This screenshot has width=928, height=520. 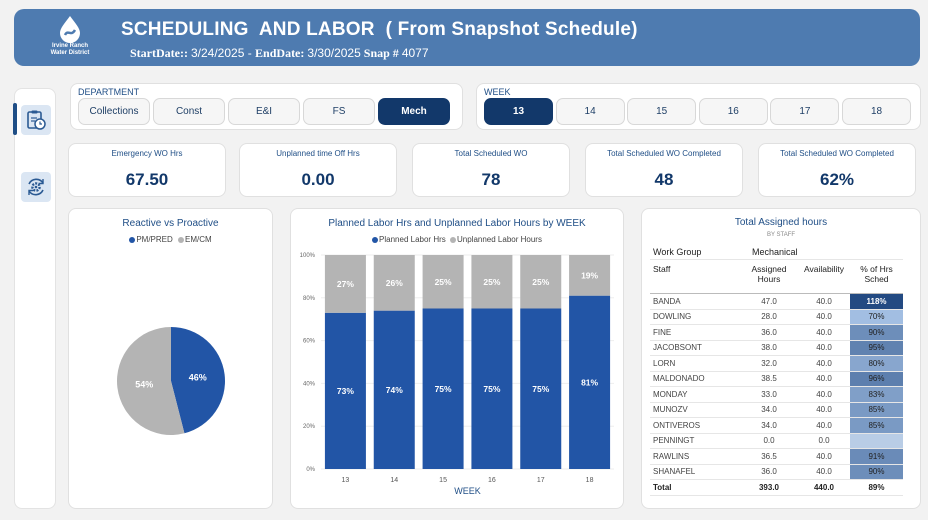 I want to click on column-header: % of Hrs Sched, so click(x=876, y=276).